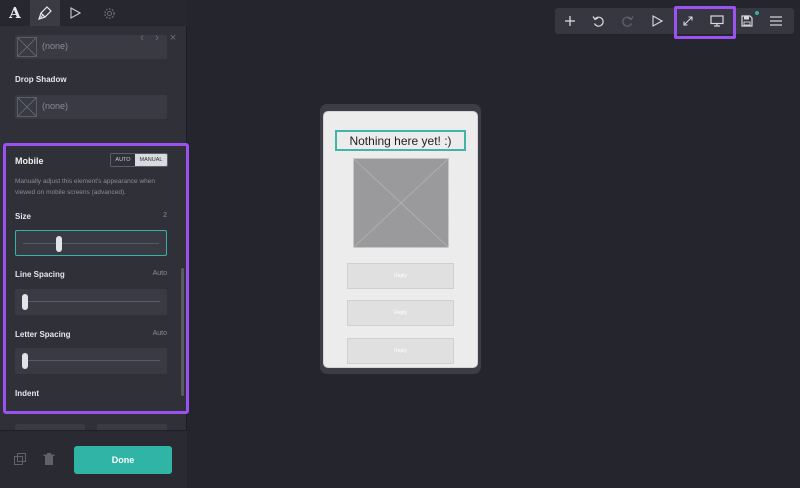 The image size is (800, 488). What do you see at coordinates (157, 38) in the screenshot?
I see `next-chevron-icon: ›` at bounding box center [157, 38].